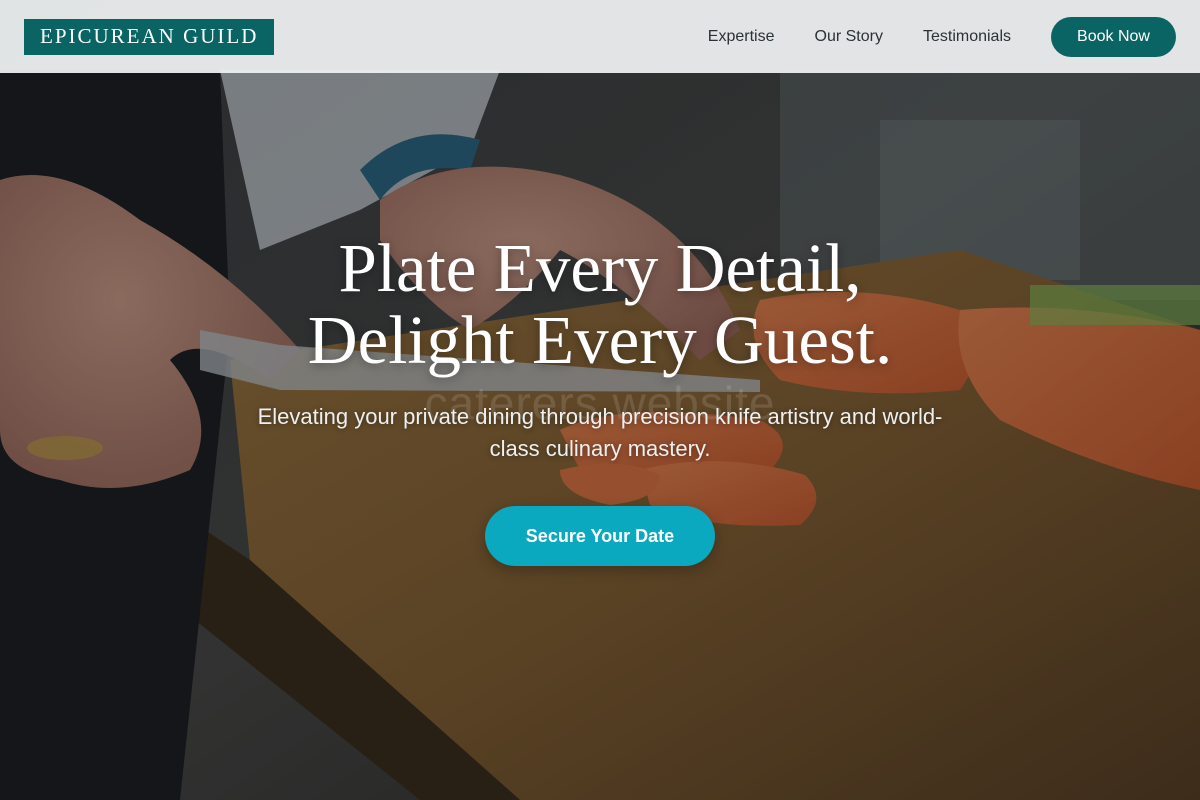  Describe the element at coordinates (149, 36) in the screenshot. I see `brand-logo: EPICUREAN GUILD` at that location.